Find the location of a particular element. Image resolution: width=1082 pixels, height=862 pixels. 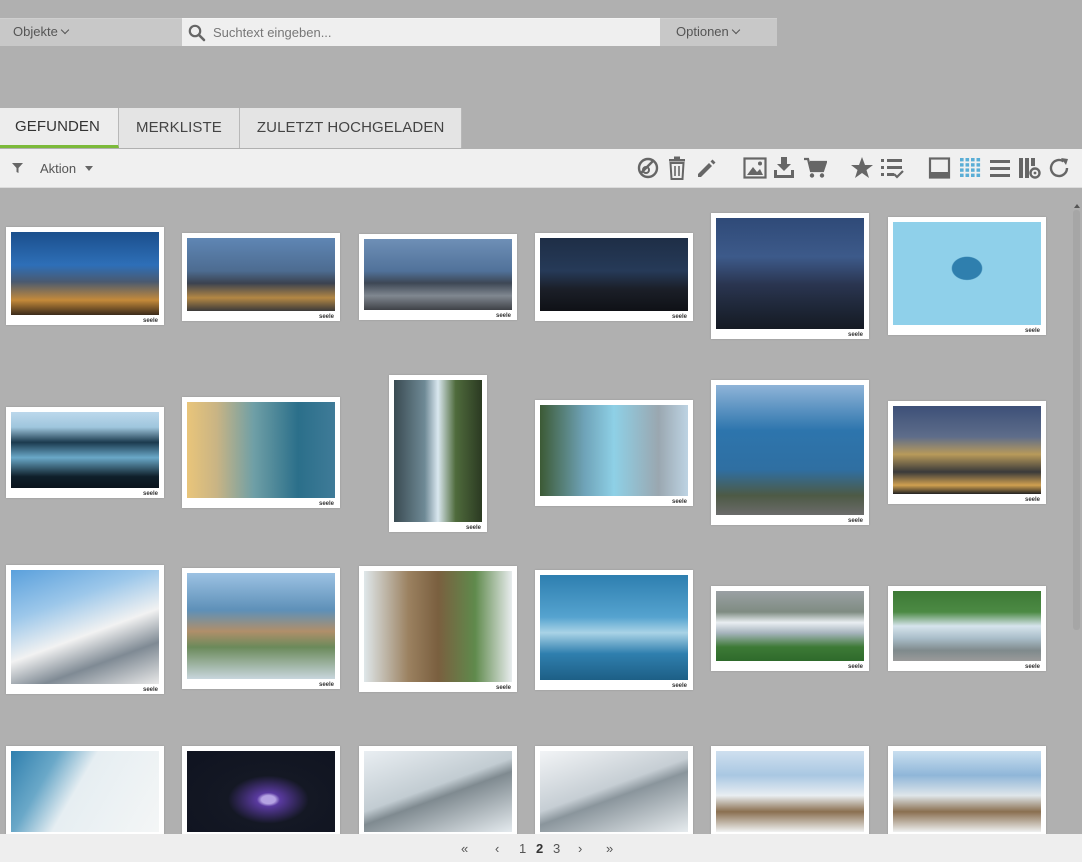

next-page-button: › is located at coordinates (580, 848).